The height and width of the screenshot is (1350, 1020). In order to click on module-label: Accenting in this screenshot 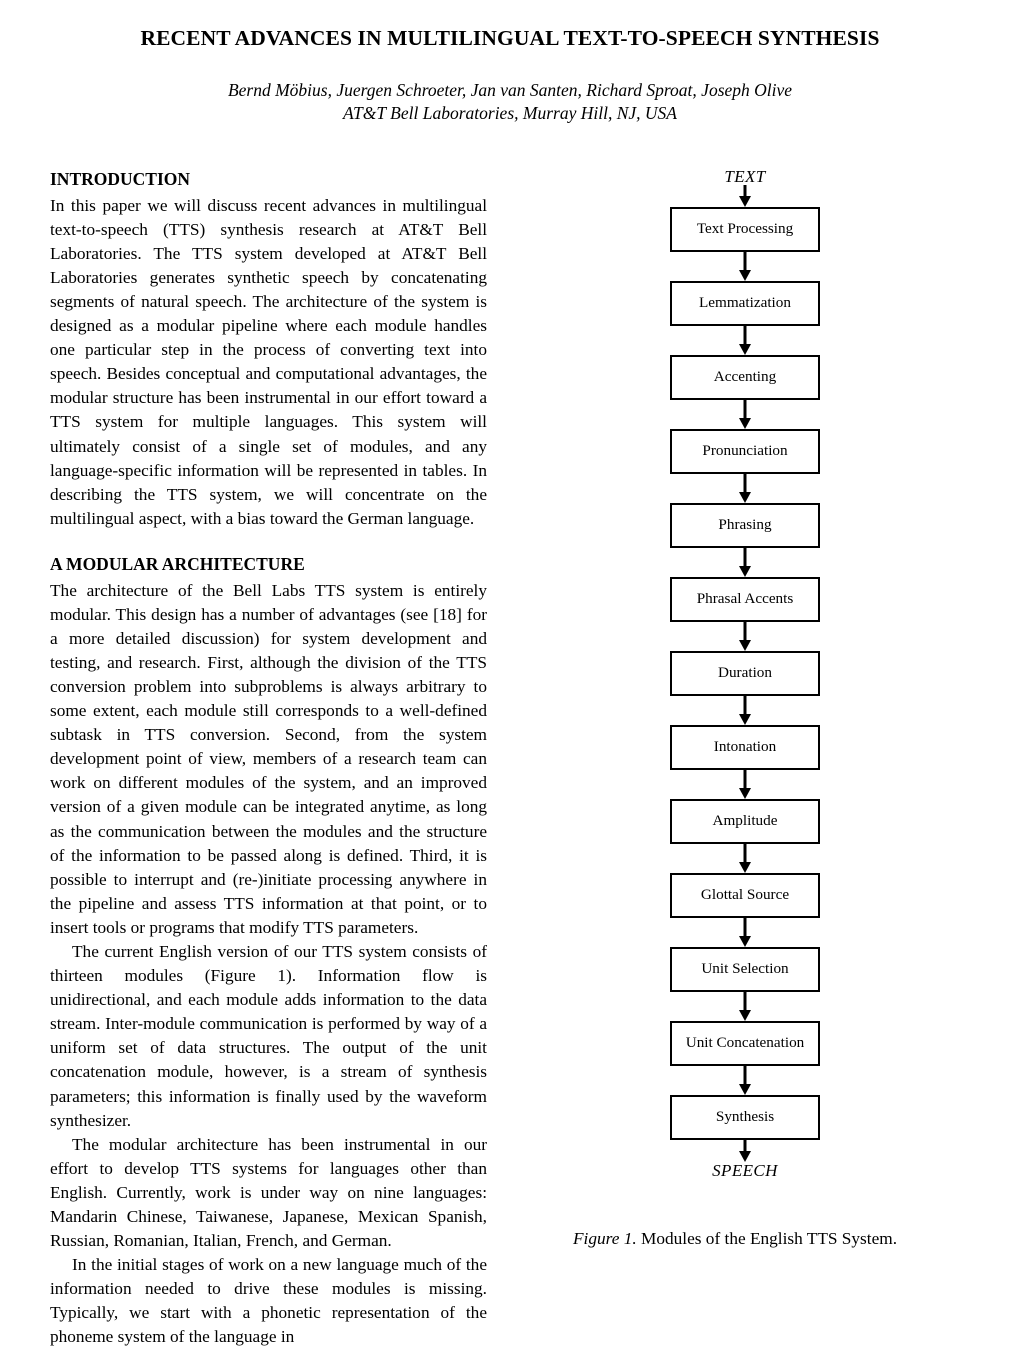, I will do `click(745, 377)`.